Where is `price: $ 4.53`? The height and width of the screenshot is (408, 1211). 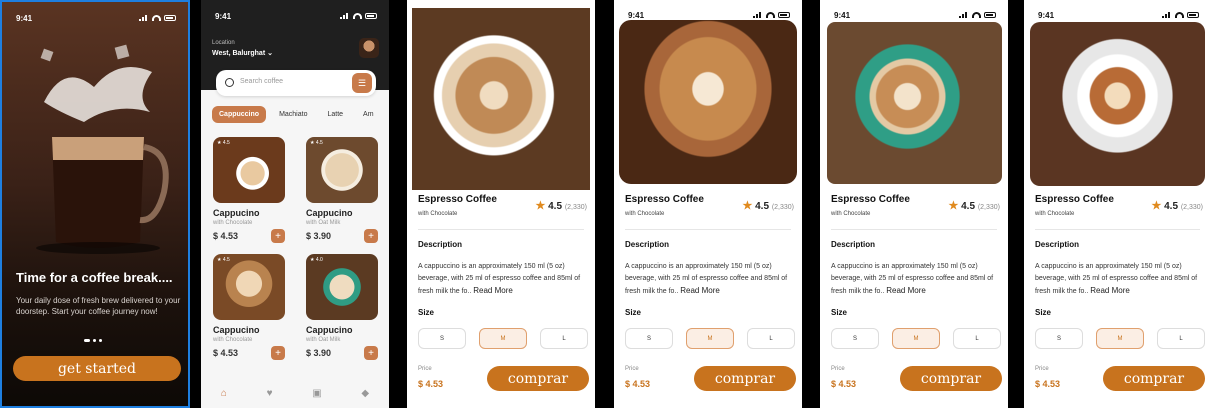 price: $ 4.53 is located at coordinates (431, 384).